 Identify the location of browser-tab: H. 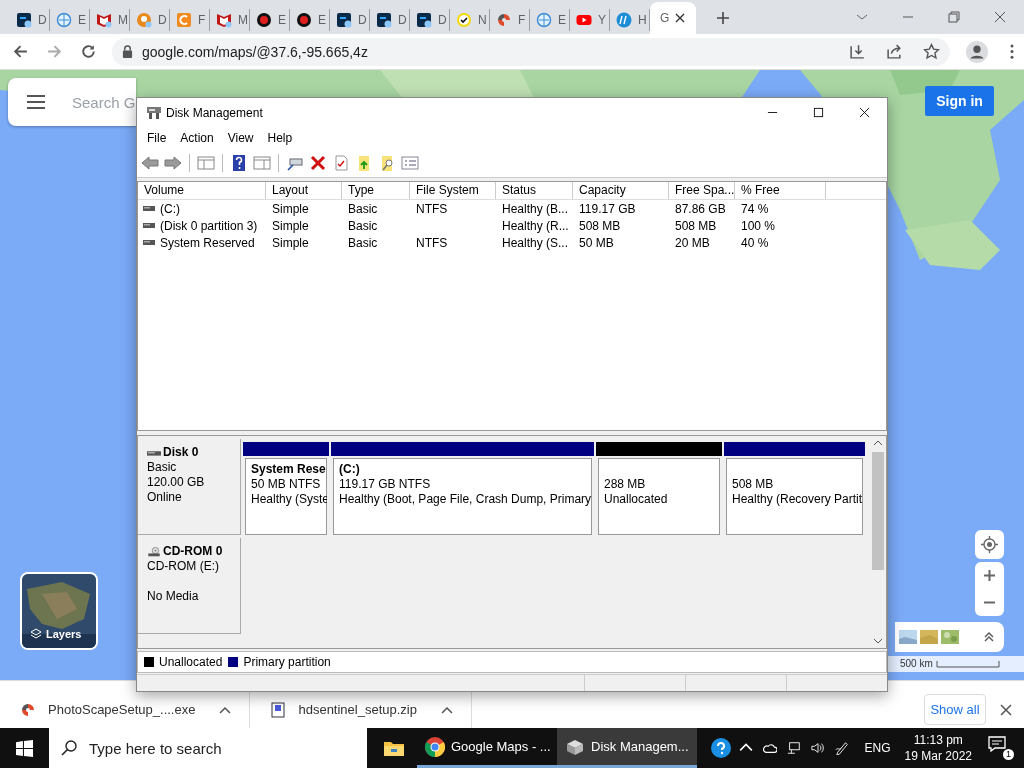
(630, 20).